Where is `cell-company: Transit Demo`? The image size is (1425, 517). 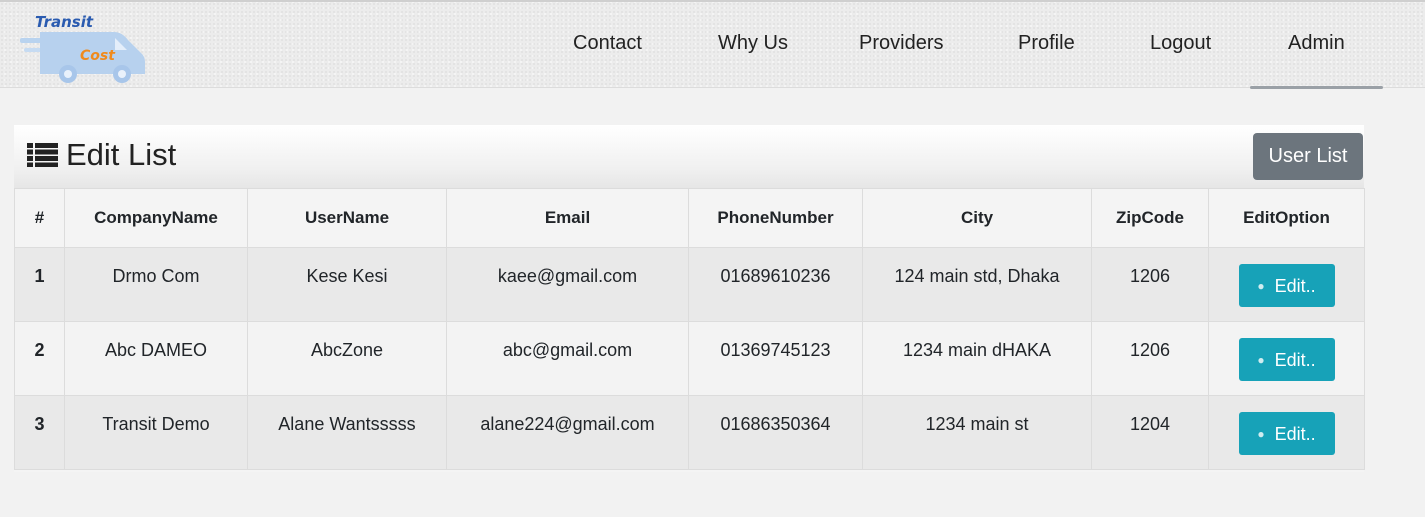
cell-company: Transit Demo is located at coordinates (156, 432).